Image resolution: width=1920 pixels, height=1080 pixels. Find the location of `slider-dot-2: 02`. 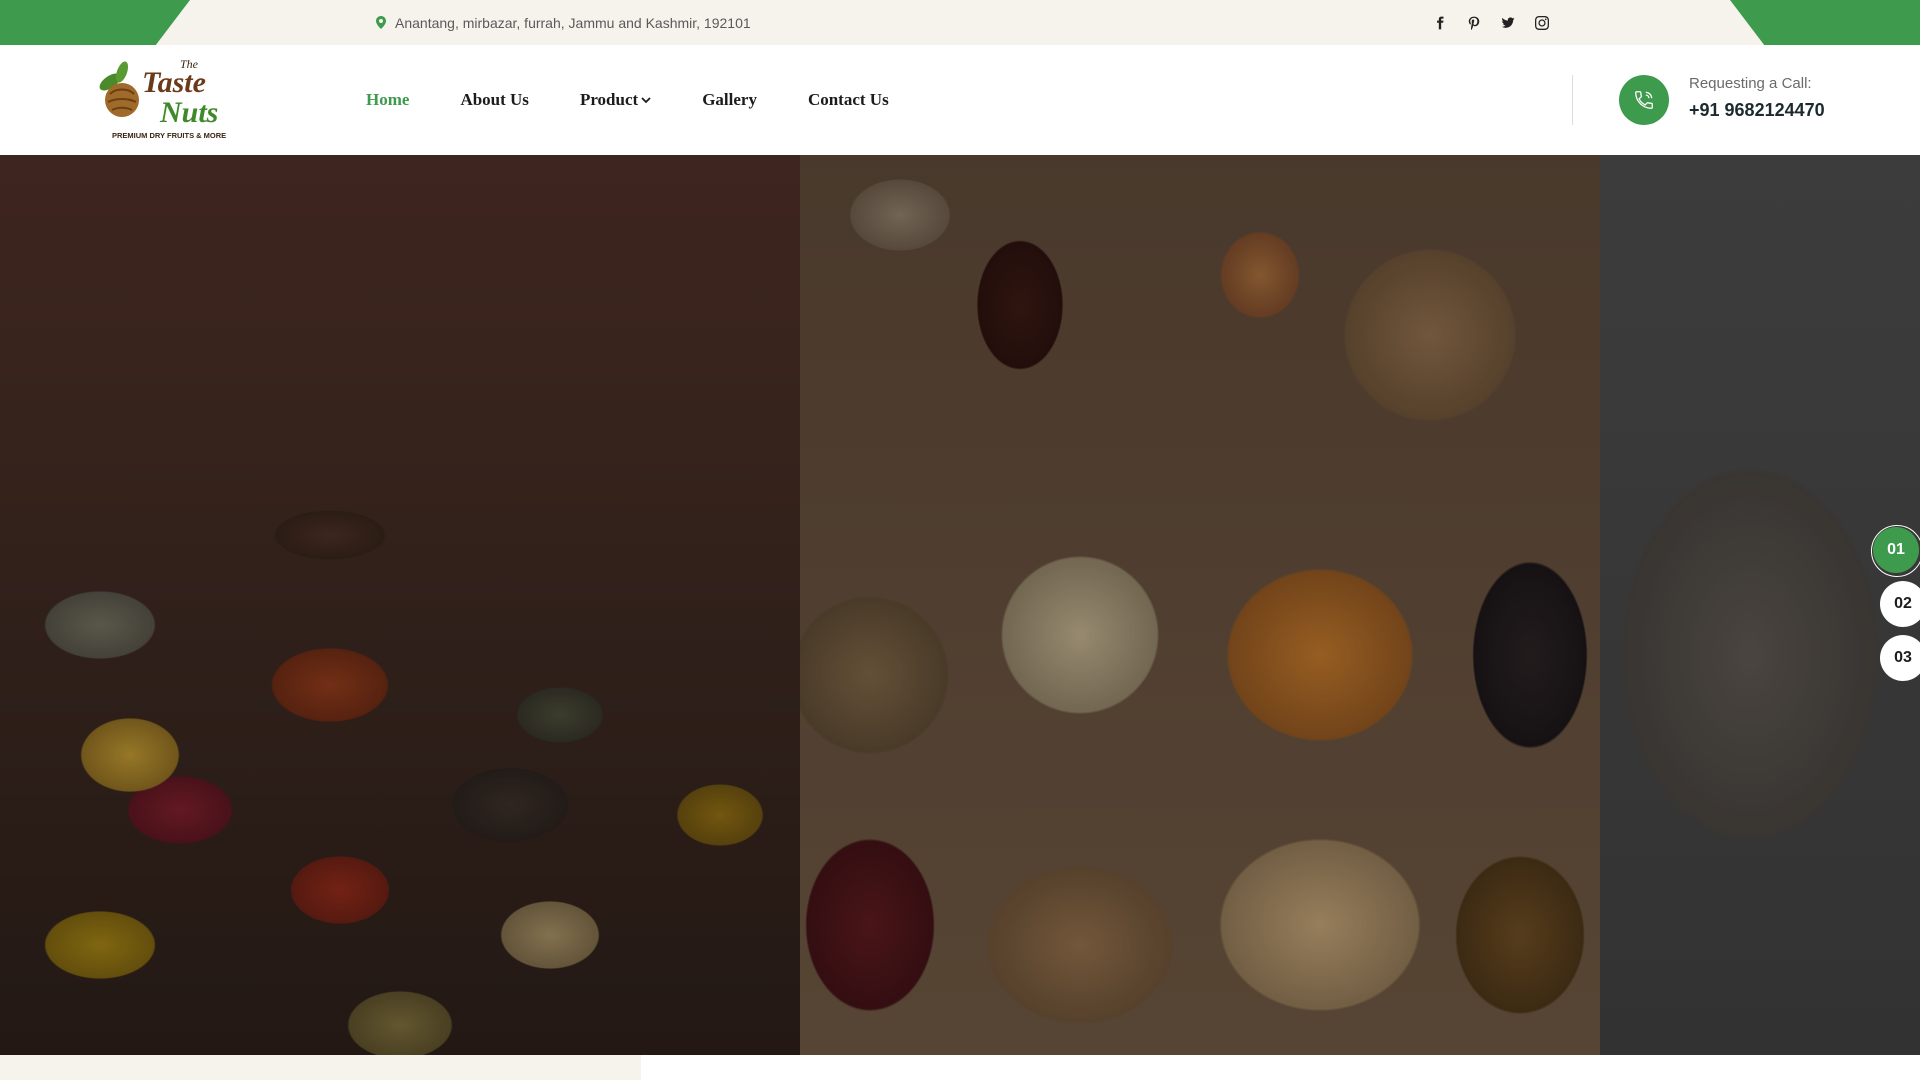

slider-dot-2: 02 is located at coordinates (1900, 604).